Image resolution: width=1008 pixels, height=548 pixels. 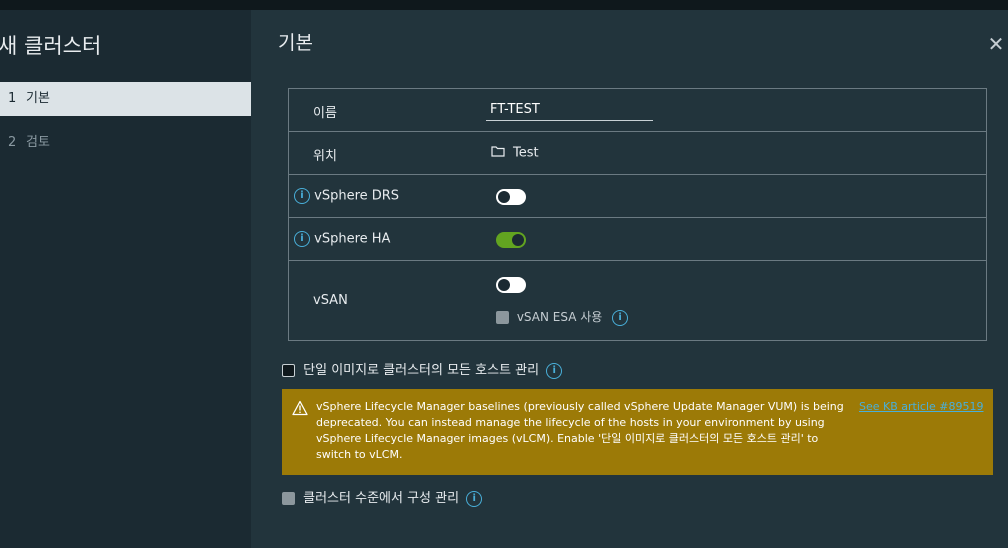 I want to click on vsan-esa-option: vSAN ESA 사용 i, so click(x=562, y=317).